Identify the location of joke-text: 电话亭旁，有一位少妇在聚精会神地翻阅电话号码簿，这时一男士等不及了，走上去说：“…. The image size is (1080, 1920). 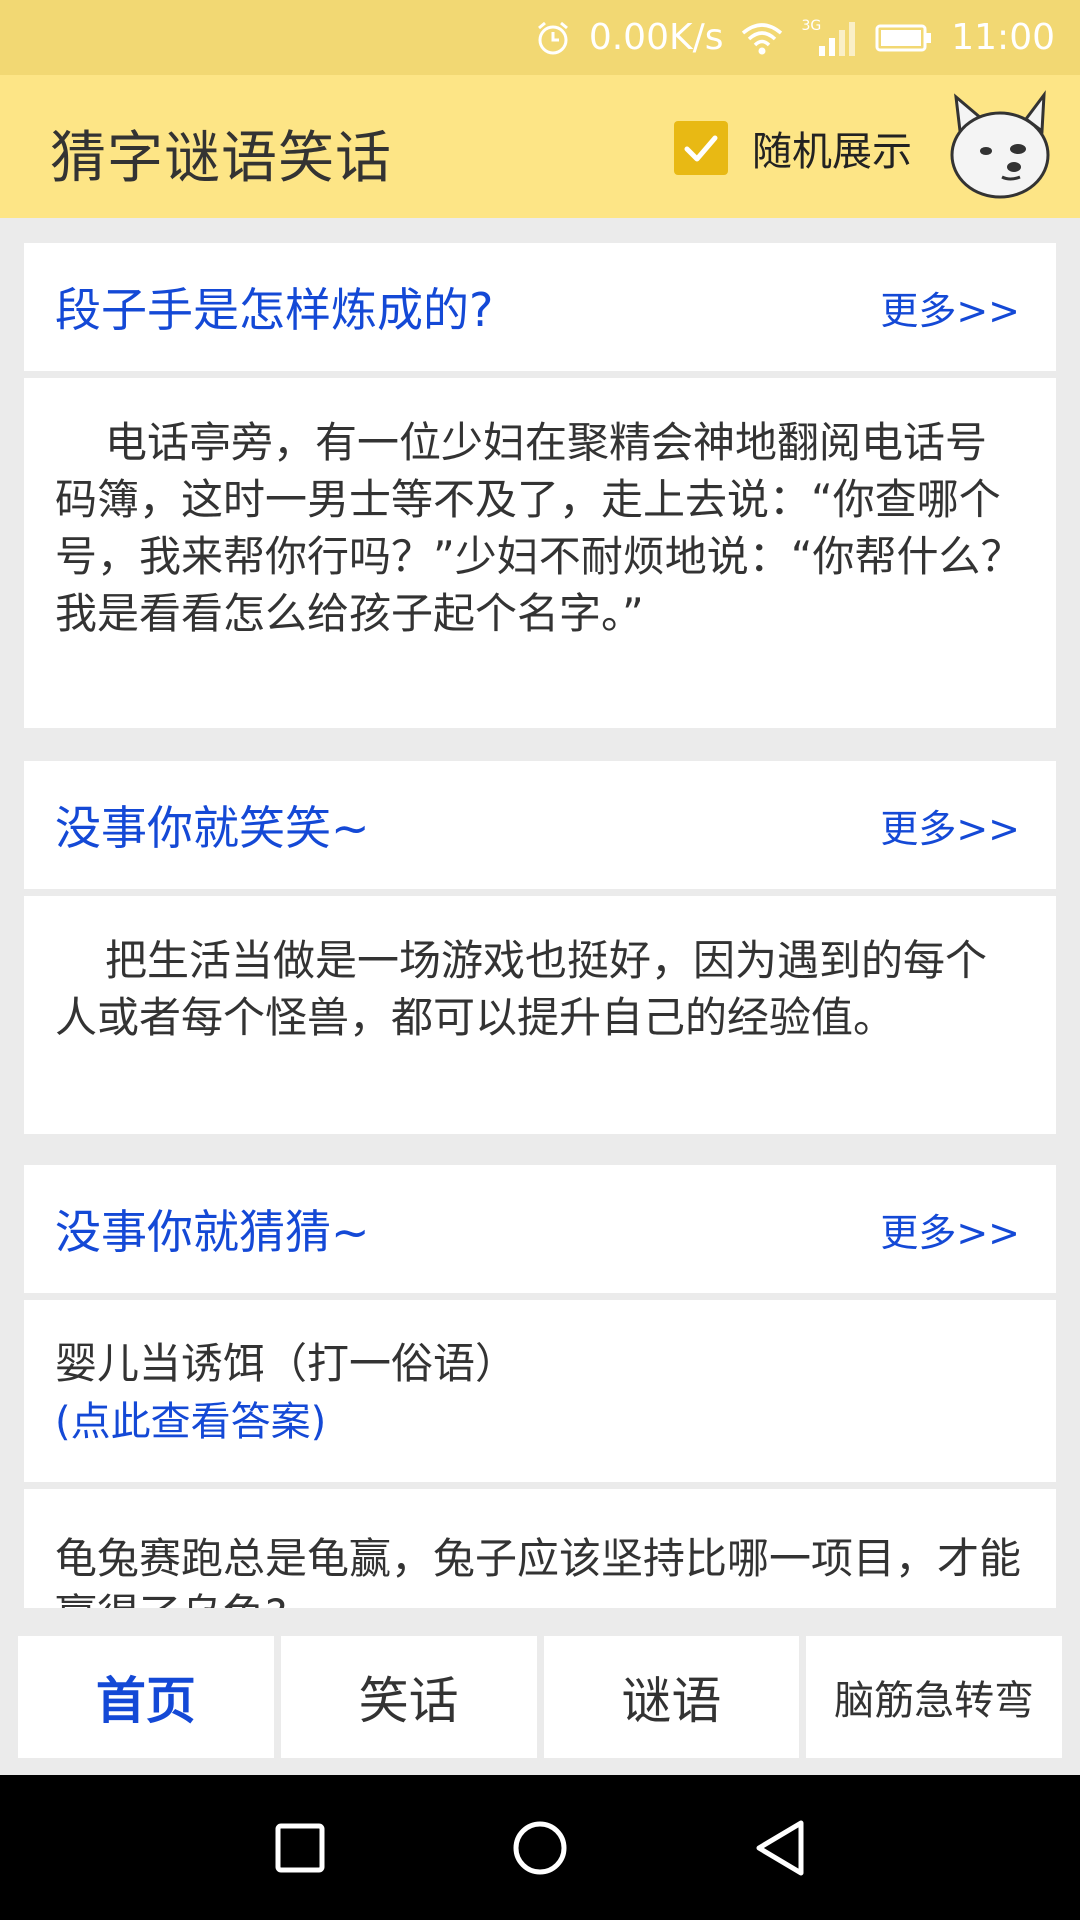
(539, 528).